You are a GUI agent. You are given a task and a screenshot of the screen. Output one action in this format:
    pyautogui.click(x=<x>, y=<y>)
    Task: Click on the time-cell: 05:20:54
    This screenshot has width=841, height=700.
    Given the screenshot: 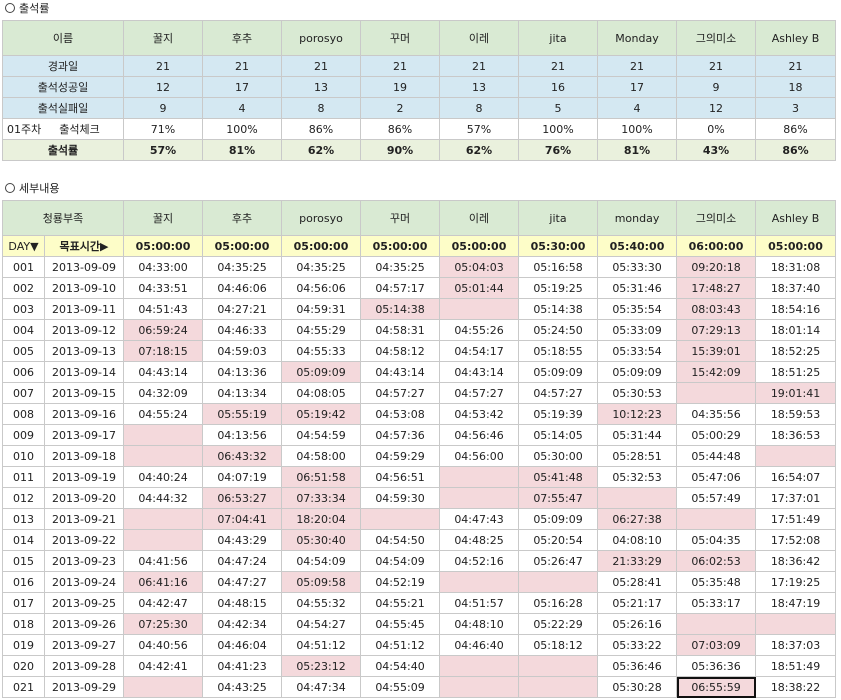 What is the action you would take?
    pyautogui.click(x=558, y=540)
    